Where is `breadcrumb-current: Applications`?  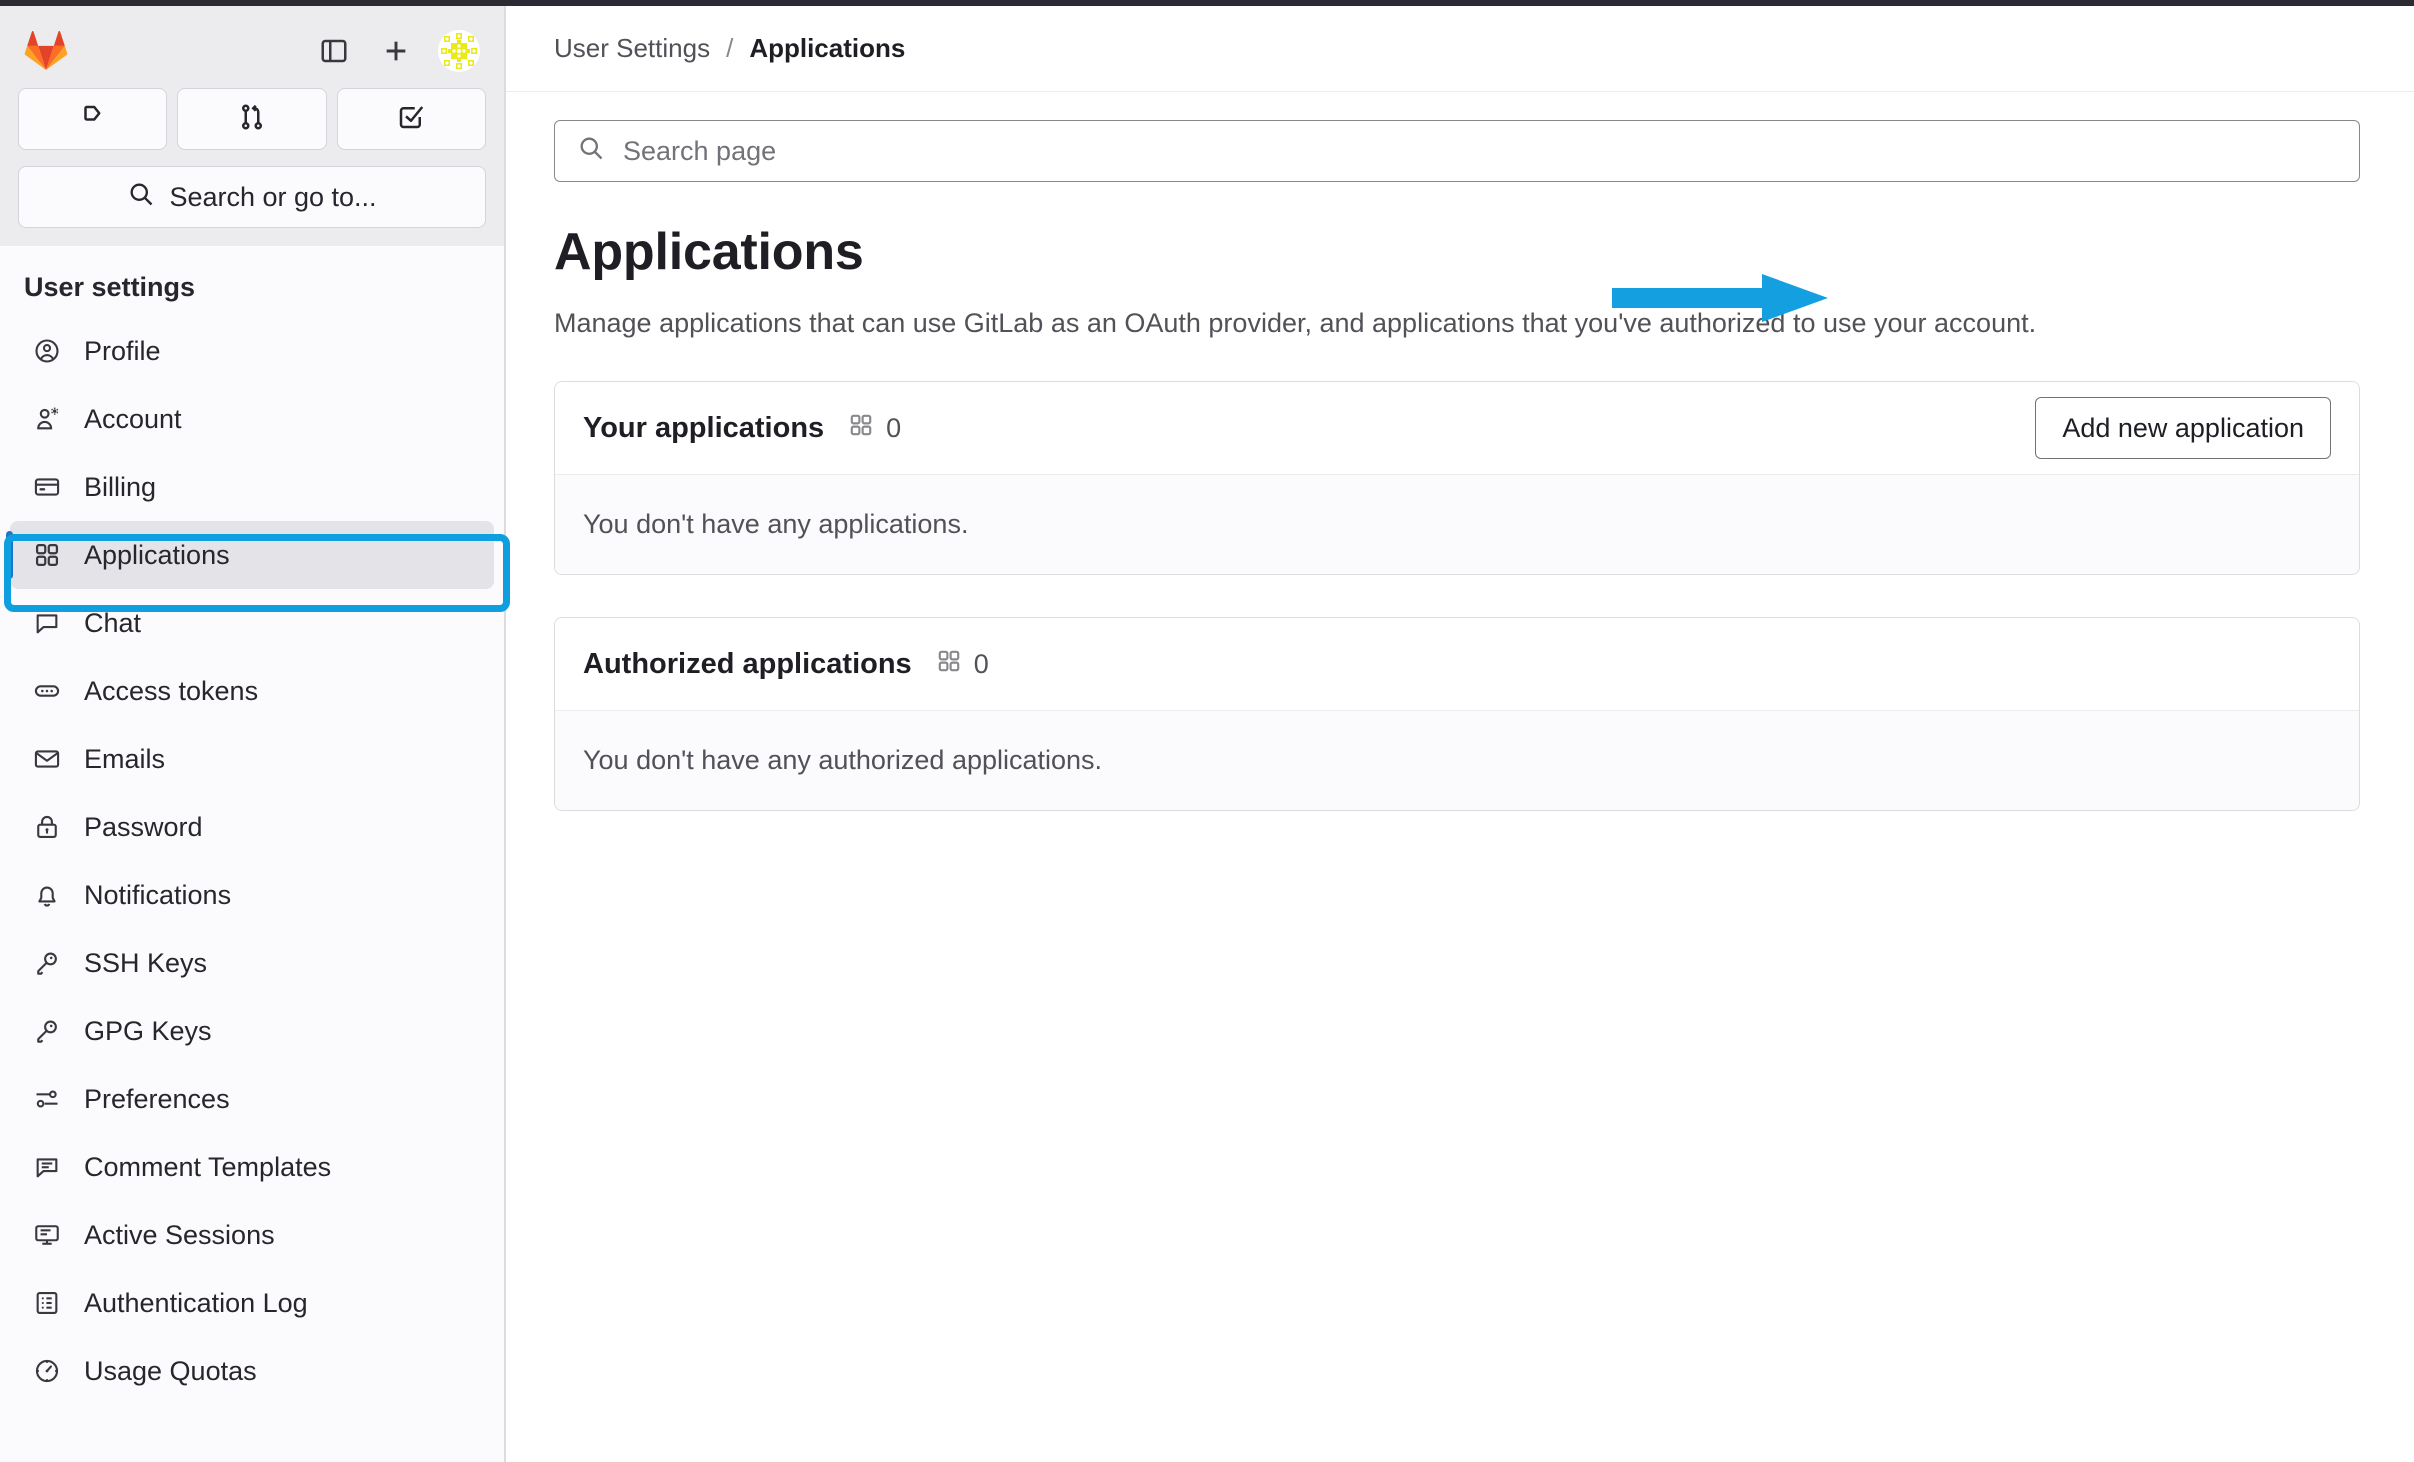 breadcrumb-current: Applications is located at coordinates (827, 48).